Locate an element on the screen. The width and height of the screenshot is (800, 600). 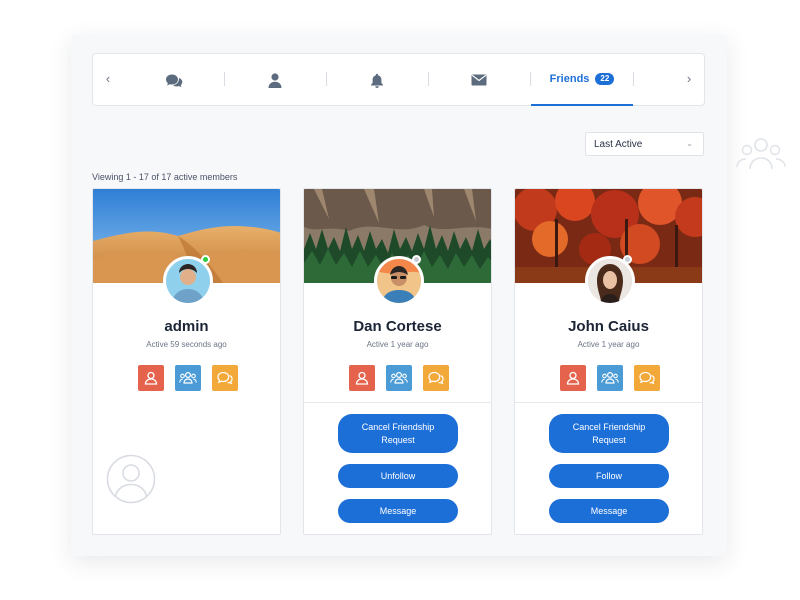
people-group-icon is located at coordinates (761, 157).